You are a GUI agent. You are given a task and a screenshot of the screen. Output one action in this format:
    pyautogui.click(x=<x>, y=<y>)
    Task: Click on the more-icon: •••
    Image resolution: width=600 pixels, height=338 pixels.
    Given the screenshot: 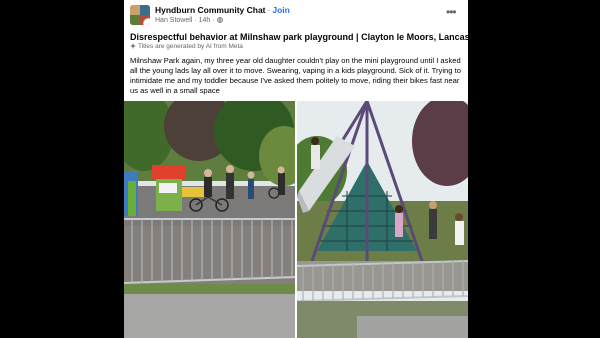 What is the action you would take?
    pyautogui.click(x=451, y=12)
    